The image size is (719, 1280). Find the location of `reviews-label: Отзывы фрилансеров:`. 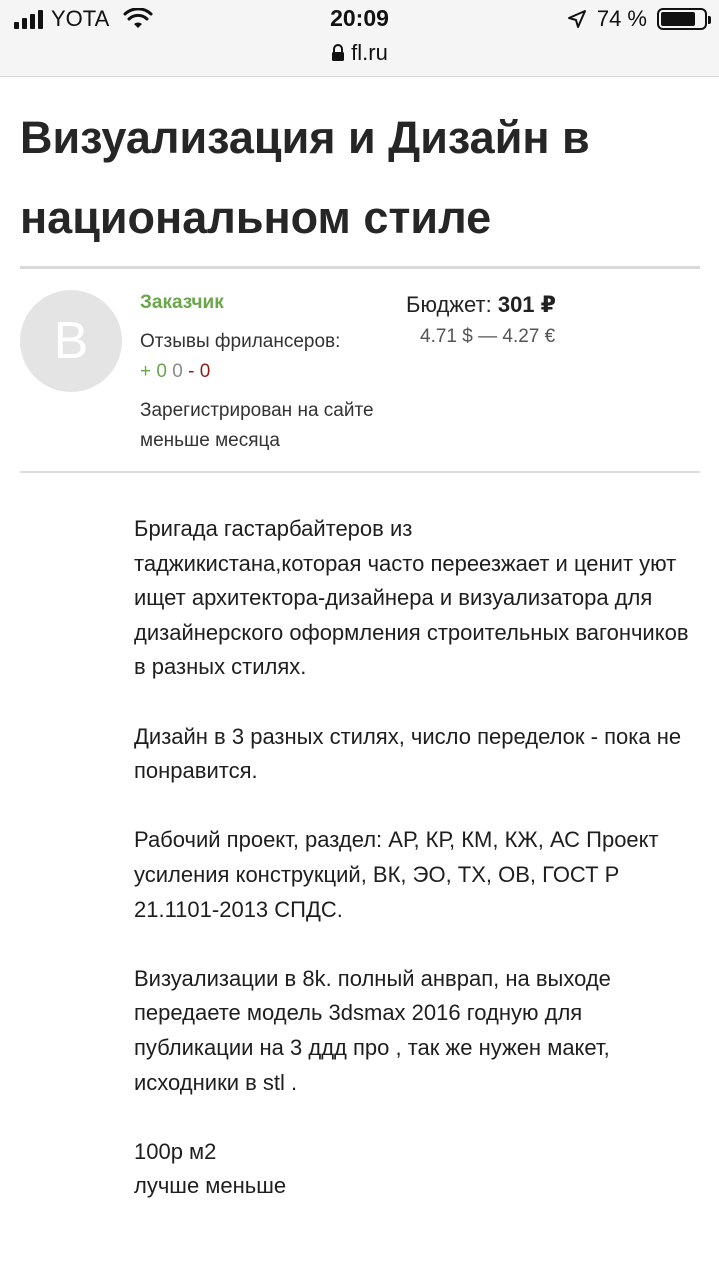

reviews-label: Отзывы фрилансеров: is located at coordinates (240, 341).